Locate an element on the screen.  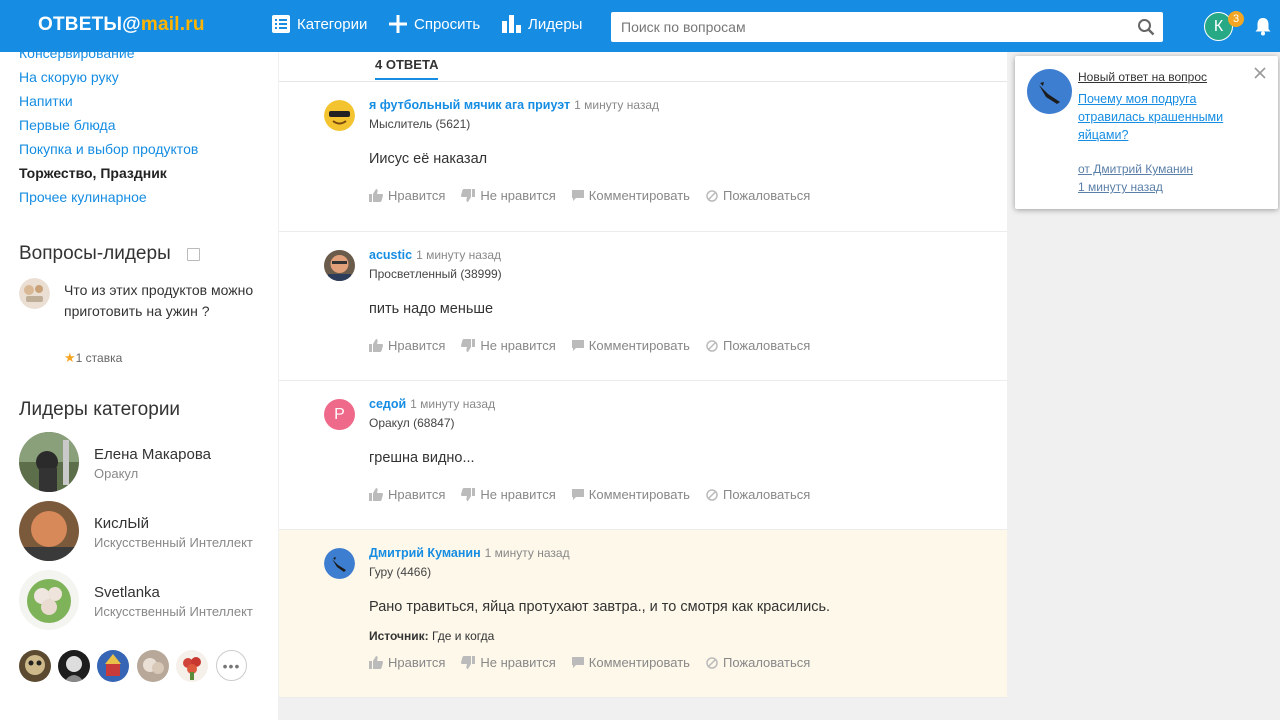
nav-ask-label: Спросить is located at coordinates (447, 24).